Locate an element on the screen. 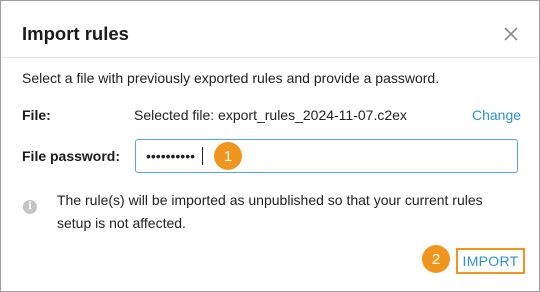  info-icon is located at coordinates (30, 207).